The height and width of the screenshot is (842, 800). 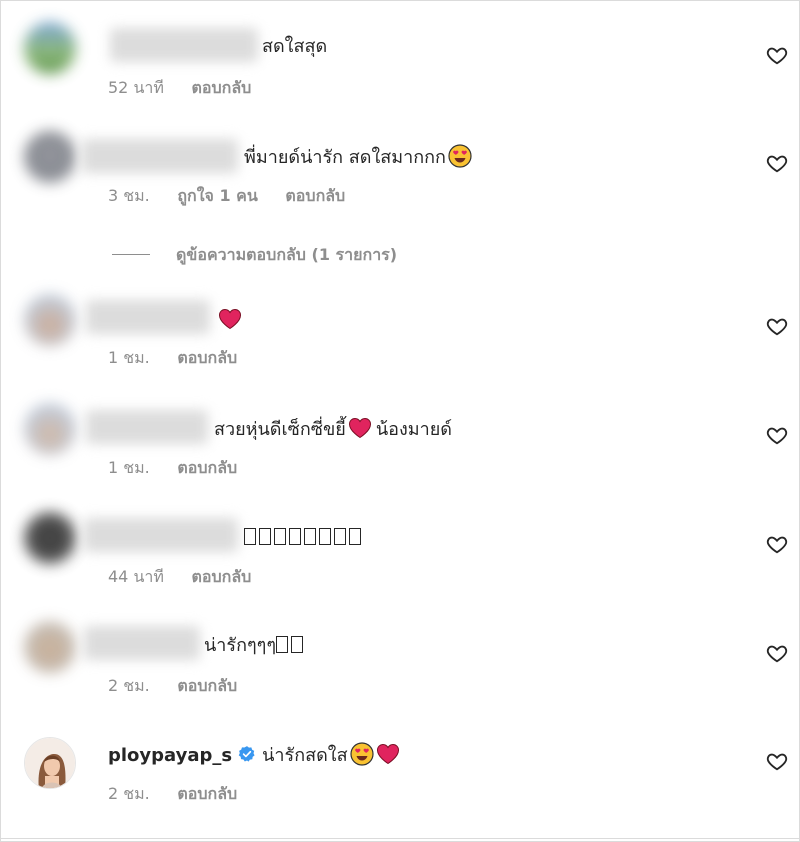 What do you see at coordinates (217, 195) in the screenshot?
I see `likes-count: ถูกใจ 1 คน` at bounding box center [217, 195].